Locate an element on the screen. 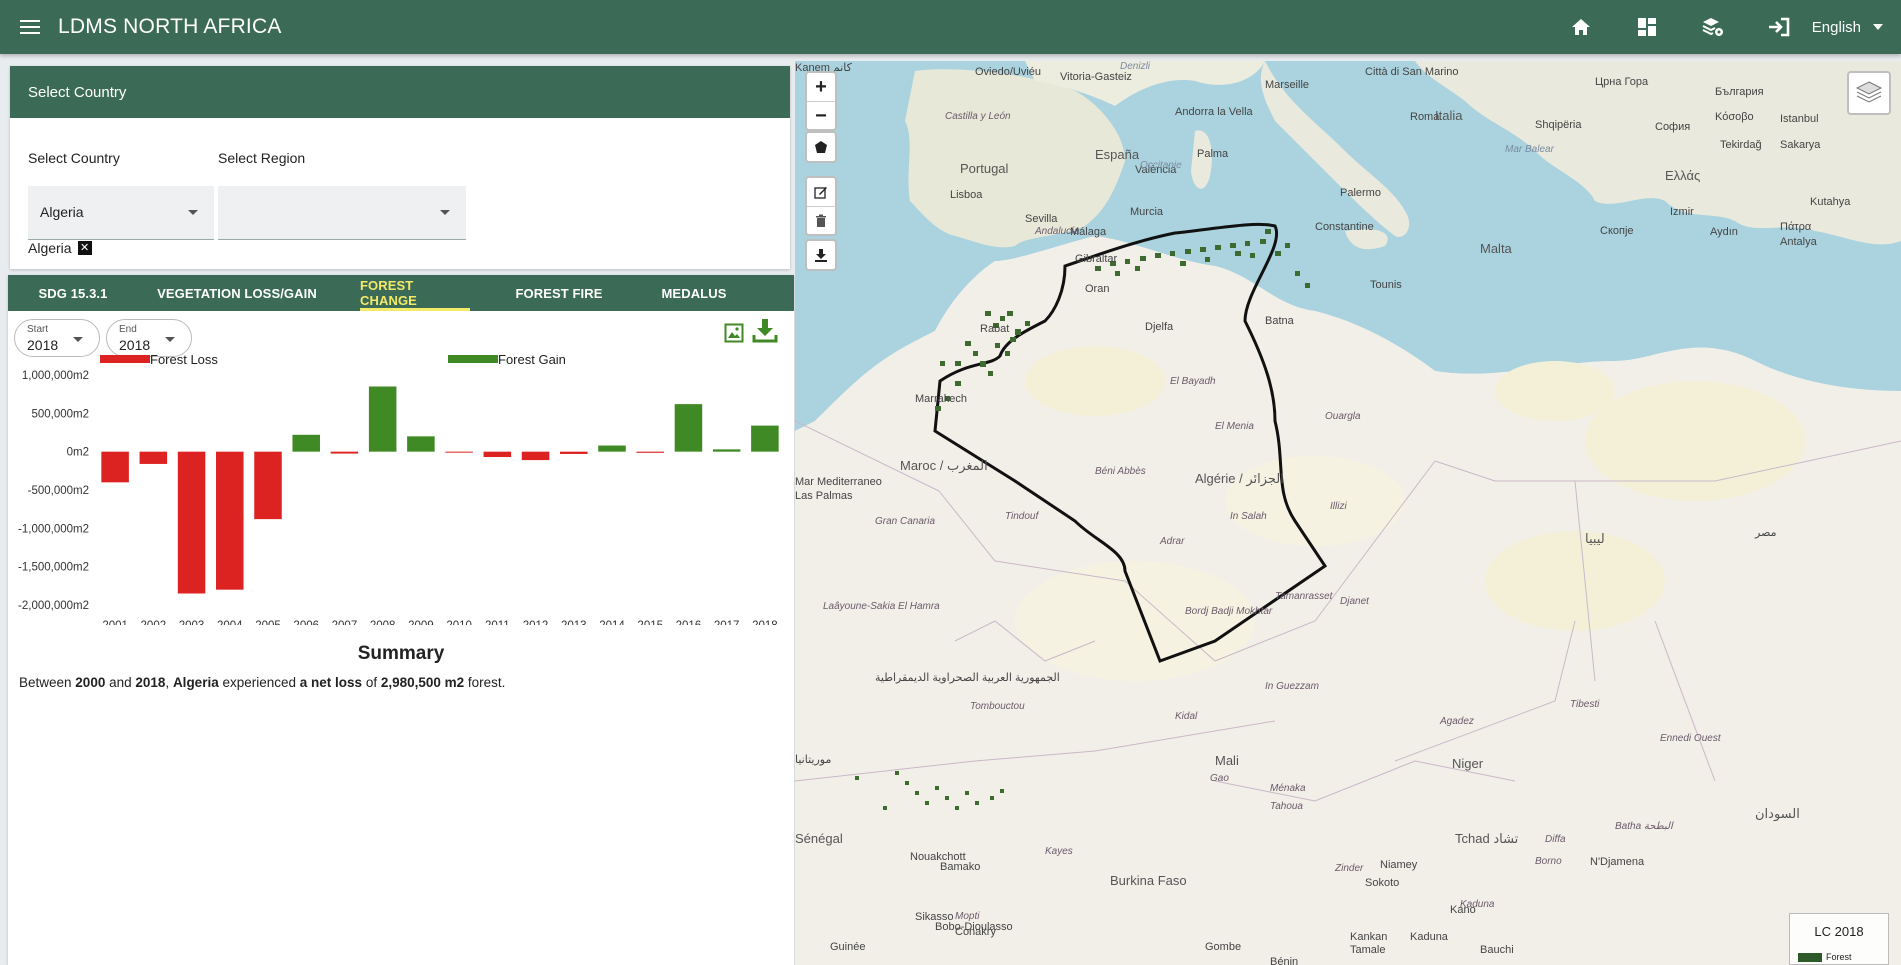 The width and height of the screenshot is (1901, 965). legend-label: Forest Loss is located at coordinates (184, 361).